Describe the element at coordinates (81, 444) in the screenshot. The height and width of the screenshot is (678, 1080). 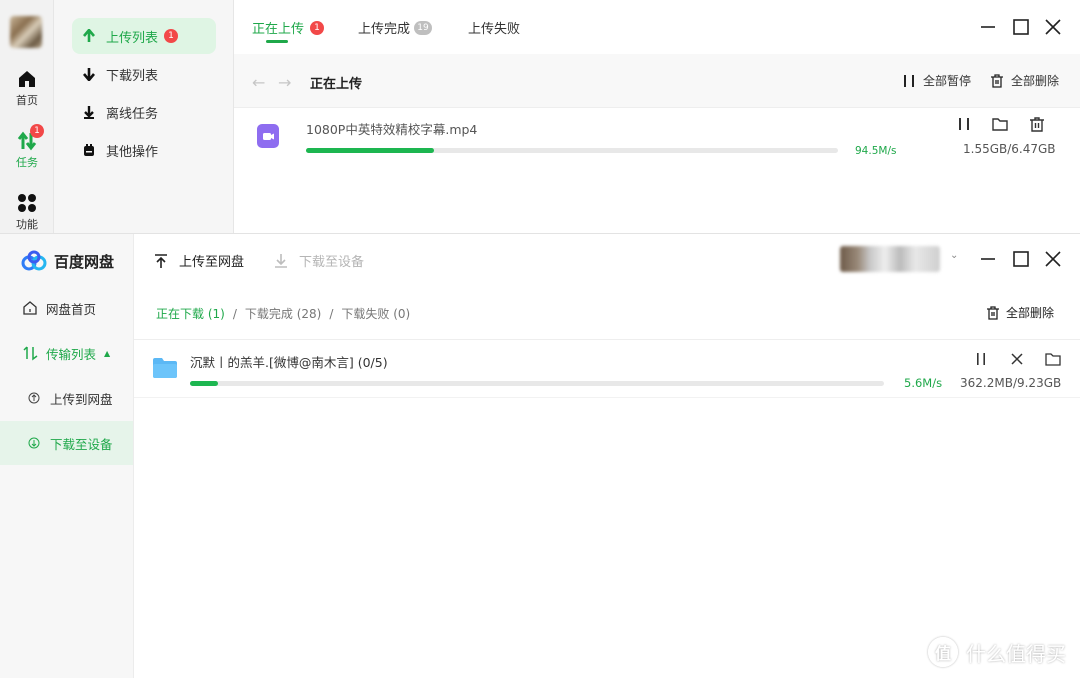
I see `sidebar-item-label: 下载至设备` at that location.